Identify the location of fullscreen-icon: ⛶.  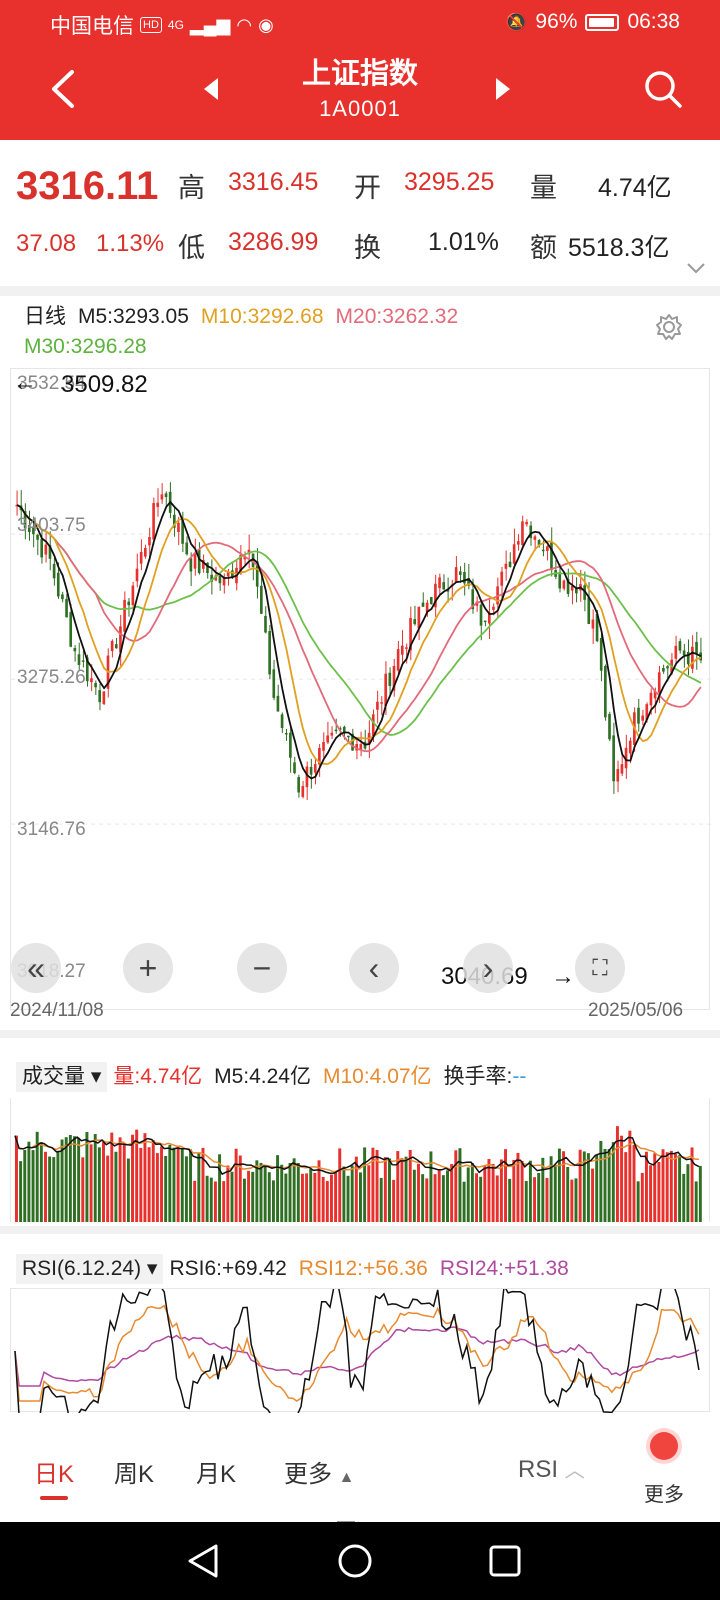
(600, 968).